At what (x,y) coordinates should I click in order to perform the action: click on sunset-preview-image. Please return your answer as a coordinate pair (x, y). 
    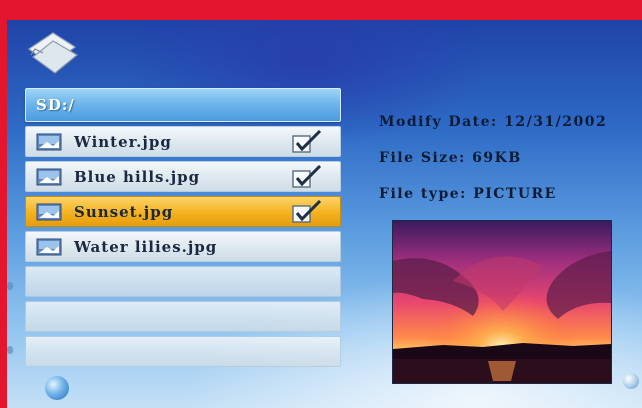
    Looking at the image, I should click on (502, 302).